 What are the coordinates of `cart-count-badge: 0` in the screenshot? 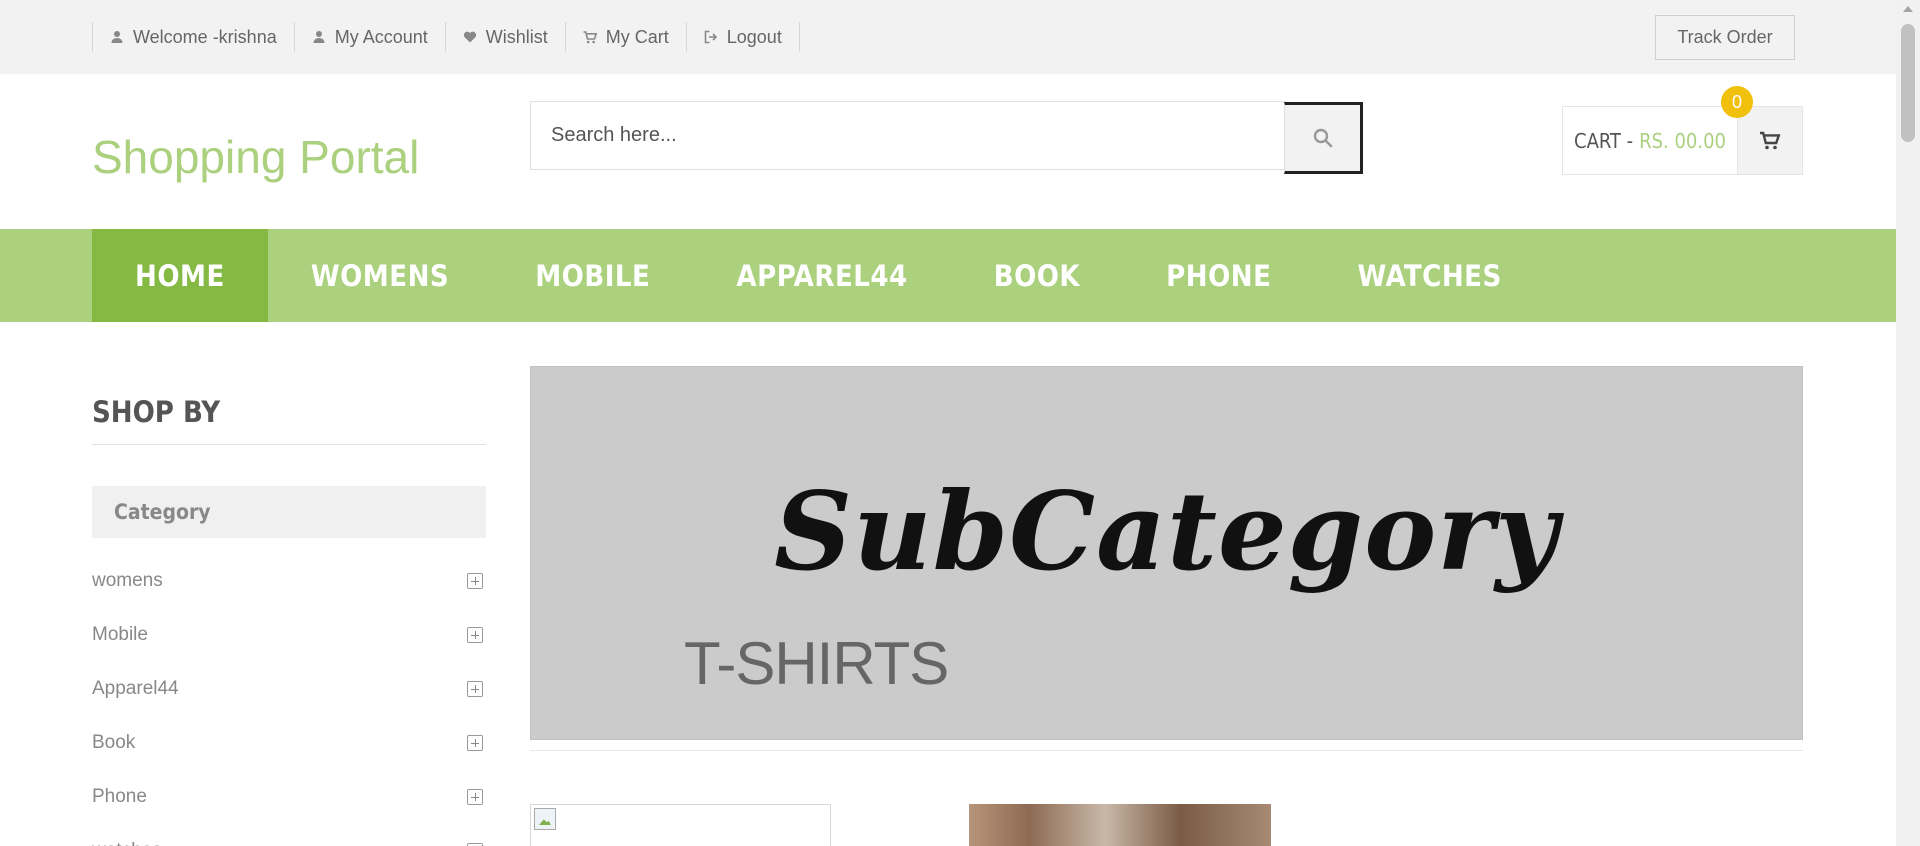 It's located at (1737, 102).